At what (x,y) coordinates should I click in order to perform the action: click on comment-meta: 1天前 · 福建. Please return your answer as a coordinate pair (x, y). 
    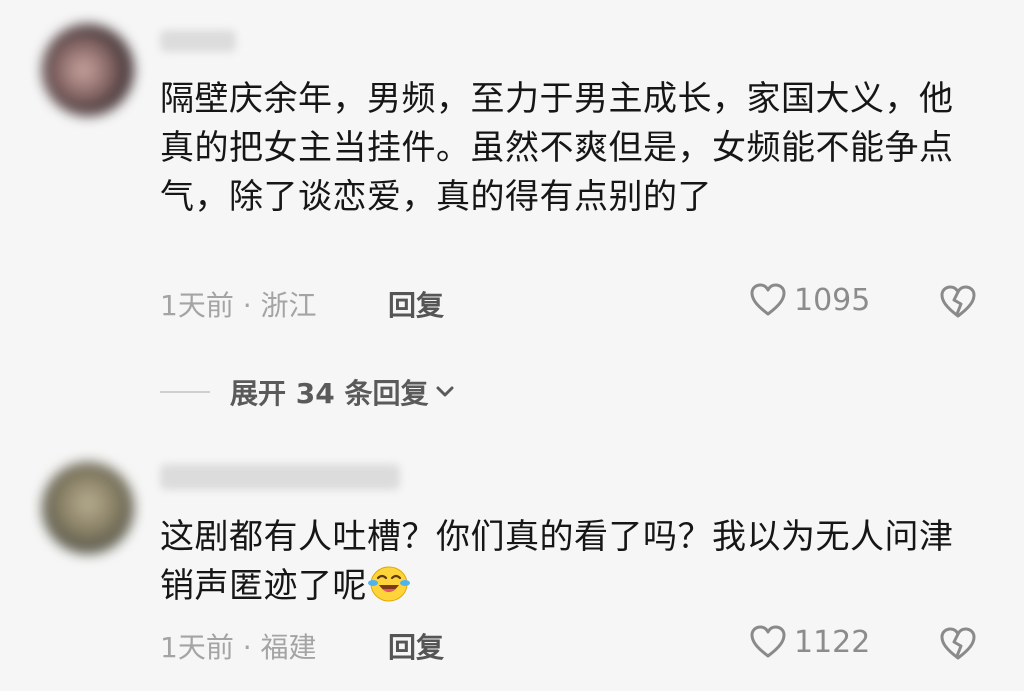
    Looking at the image, I should click on (238, 647).